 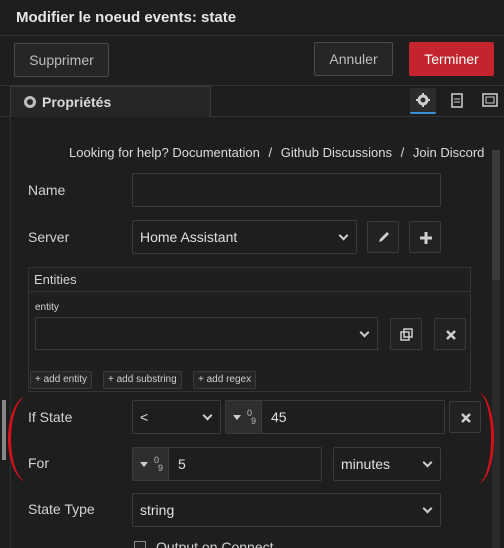 What do you see at coordinates (77, 102) in the screenshot?
I see `tab-properties-label: Propriétés` at bounding box center [77, 102].